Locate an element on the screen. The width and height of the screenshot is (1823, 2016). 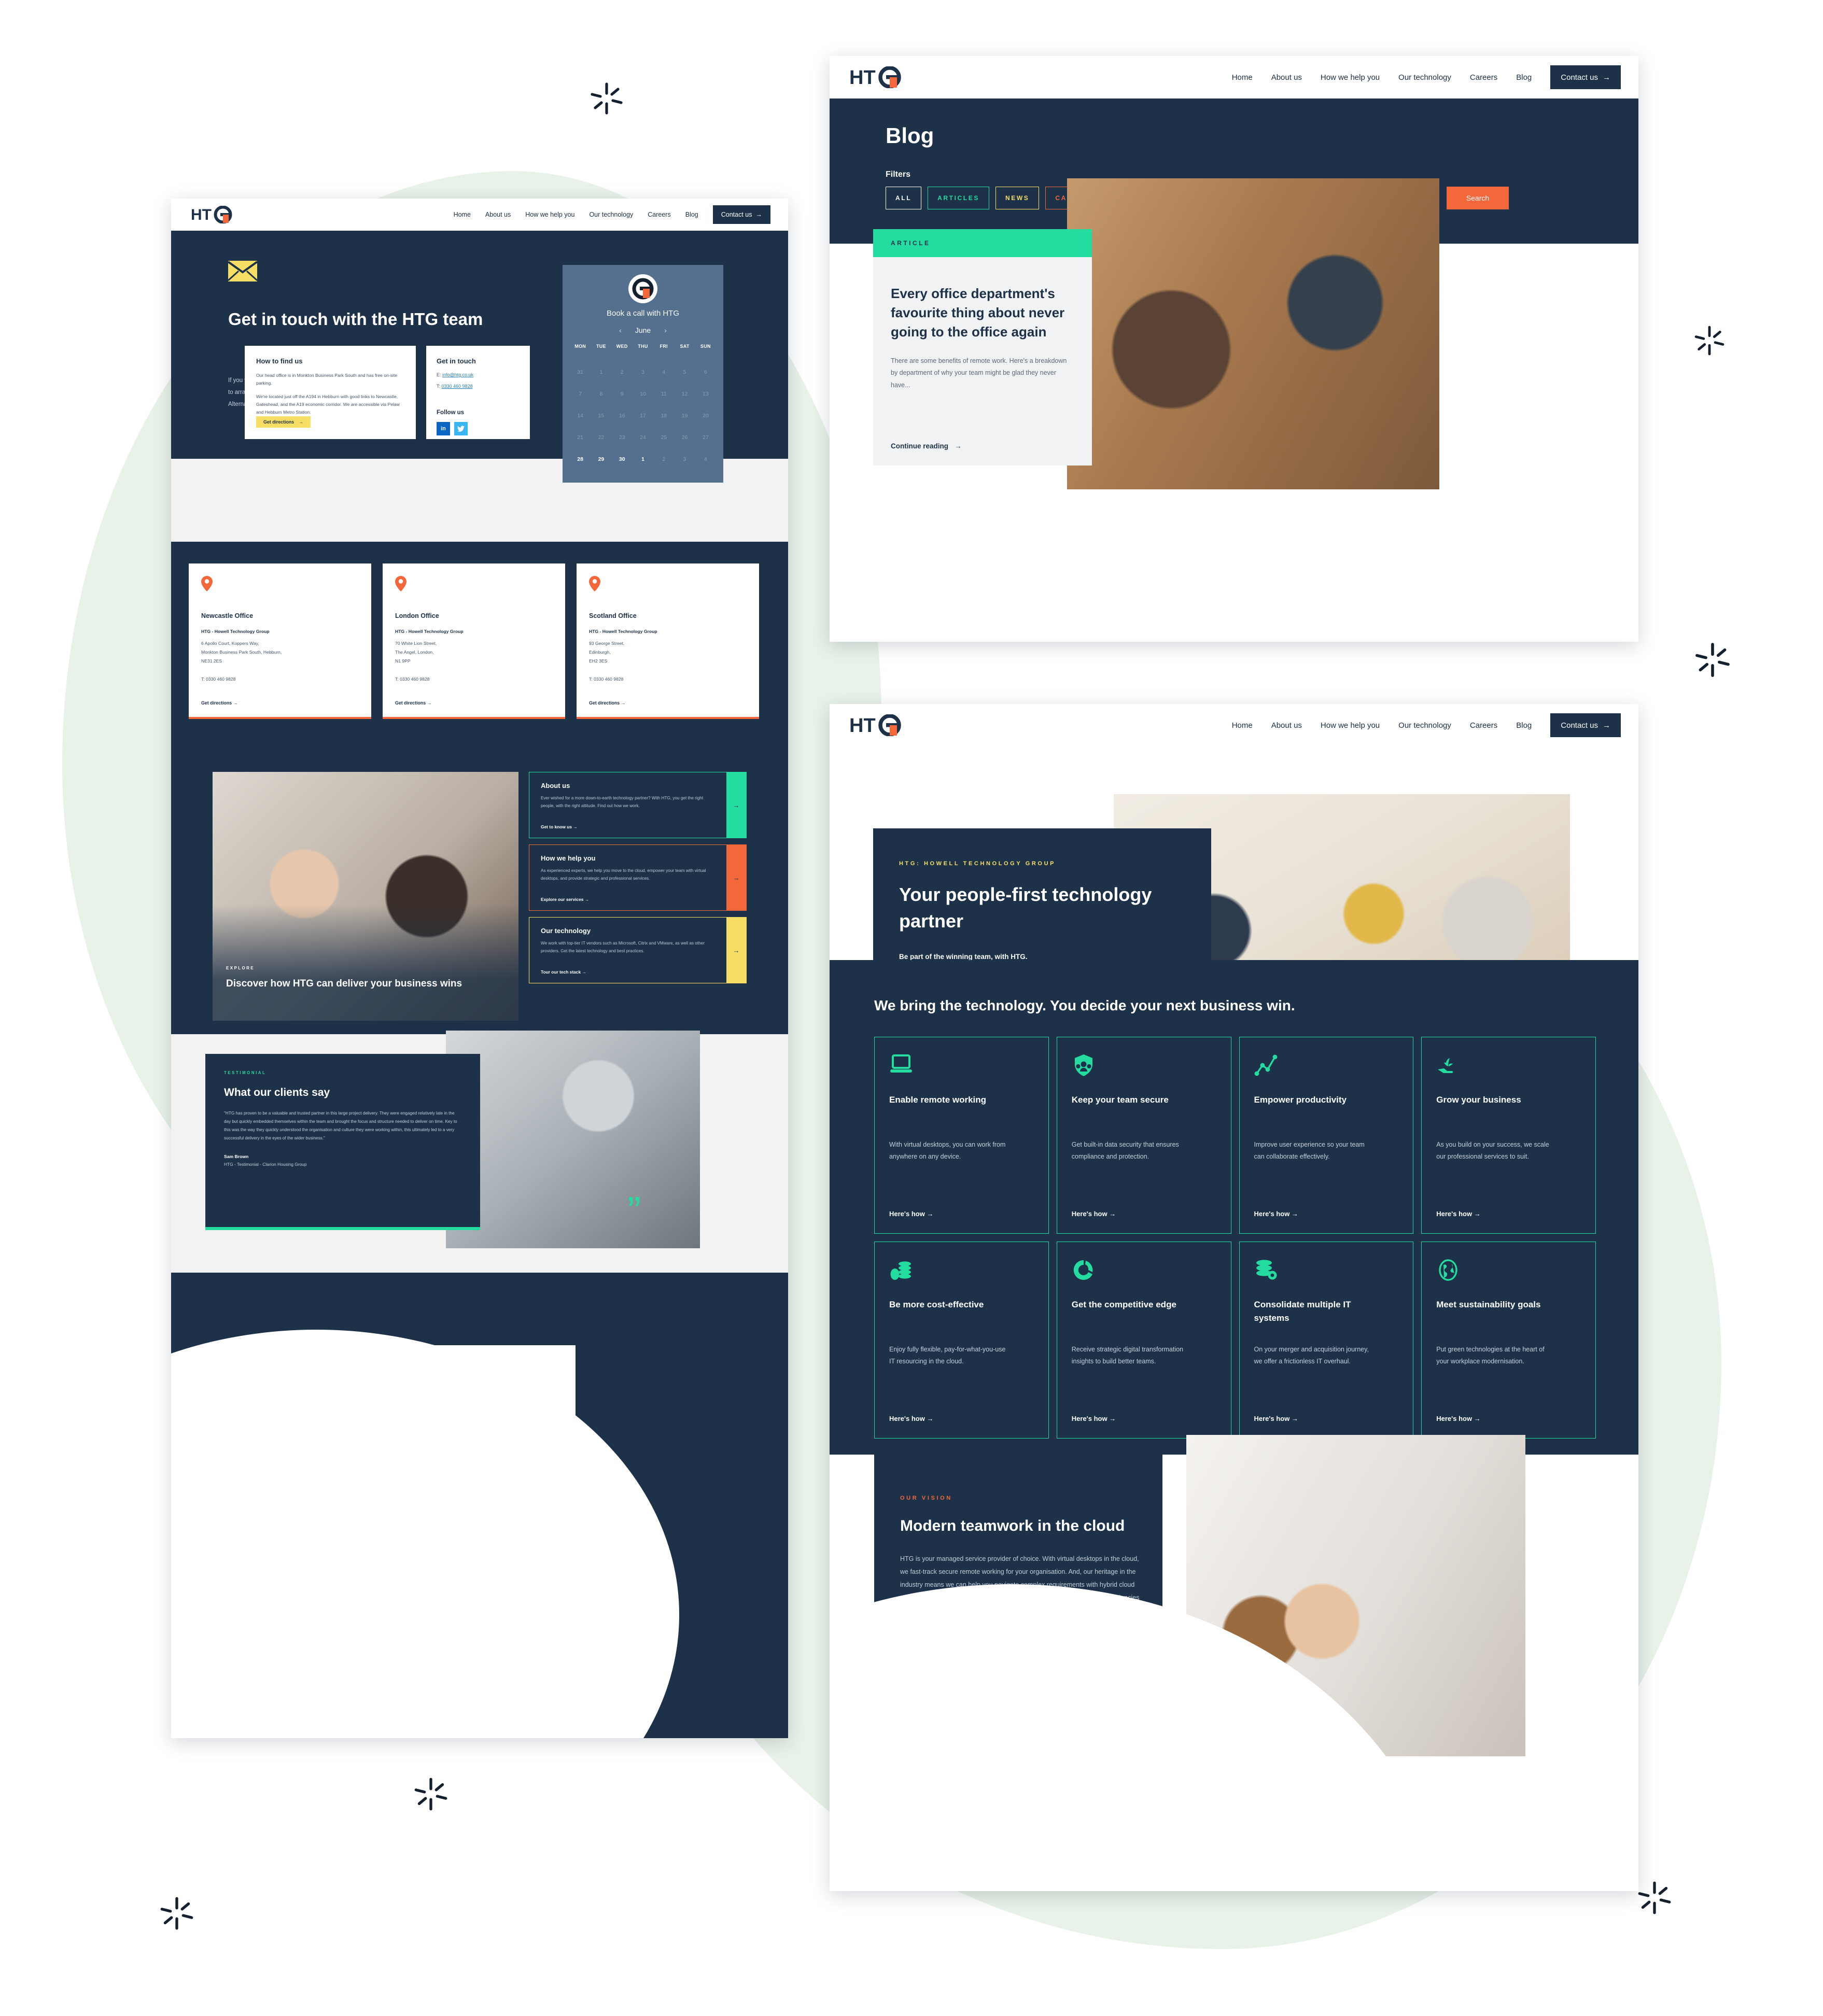
calendar-next-month-button: › is located at coordinates (665, 330).